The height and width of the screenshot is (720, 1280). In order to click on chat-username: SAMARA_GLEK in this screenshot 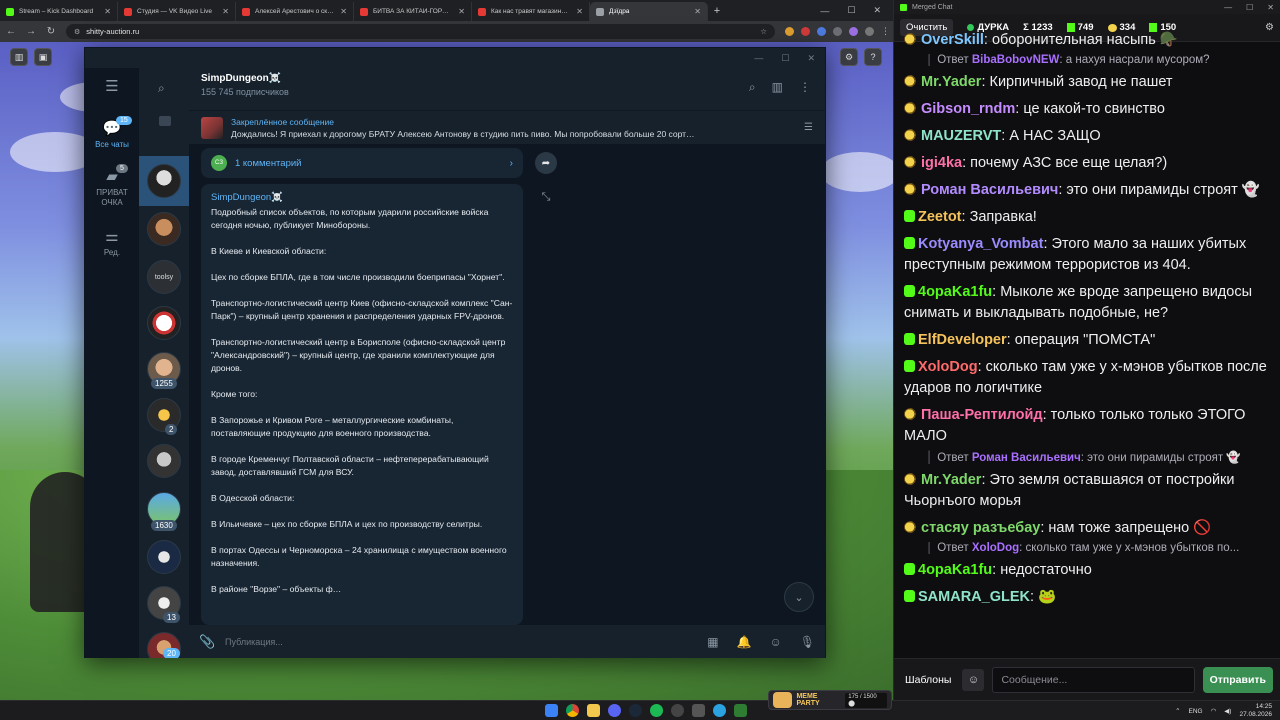, I will do `click(974, 597)`.